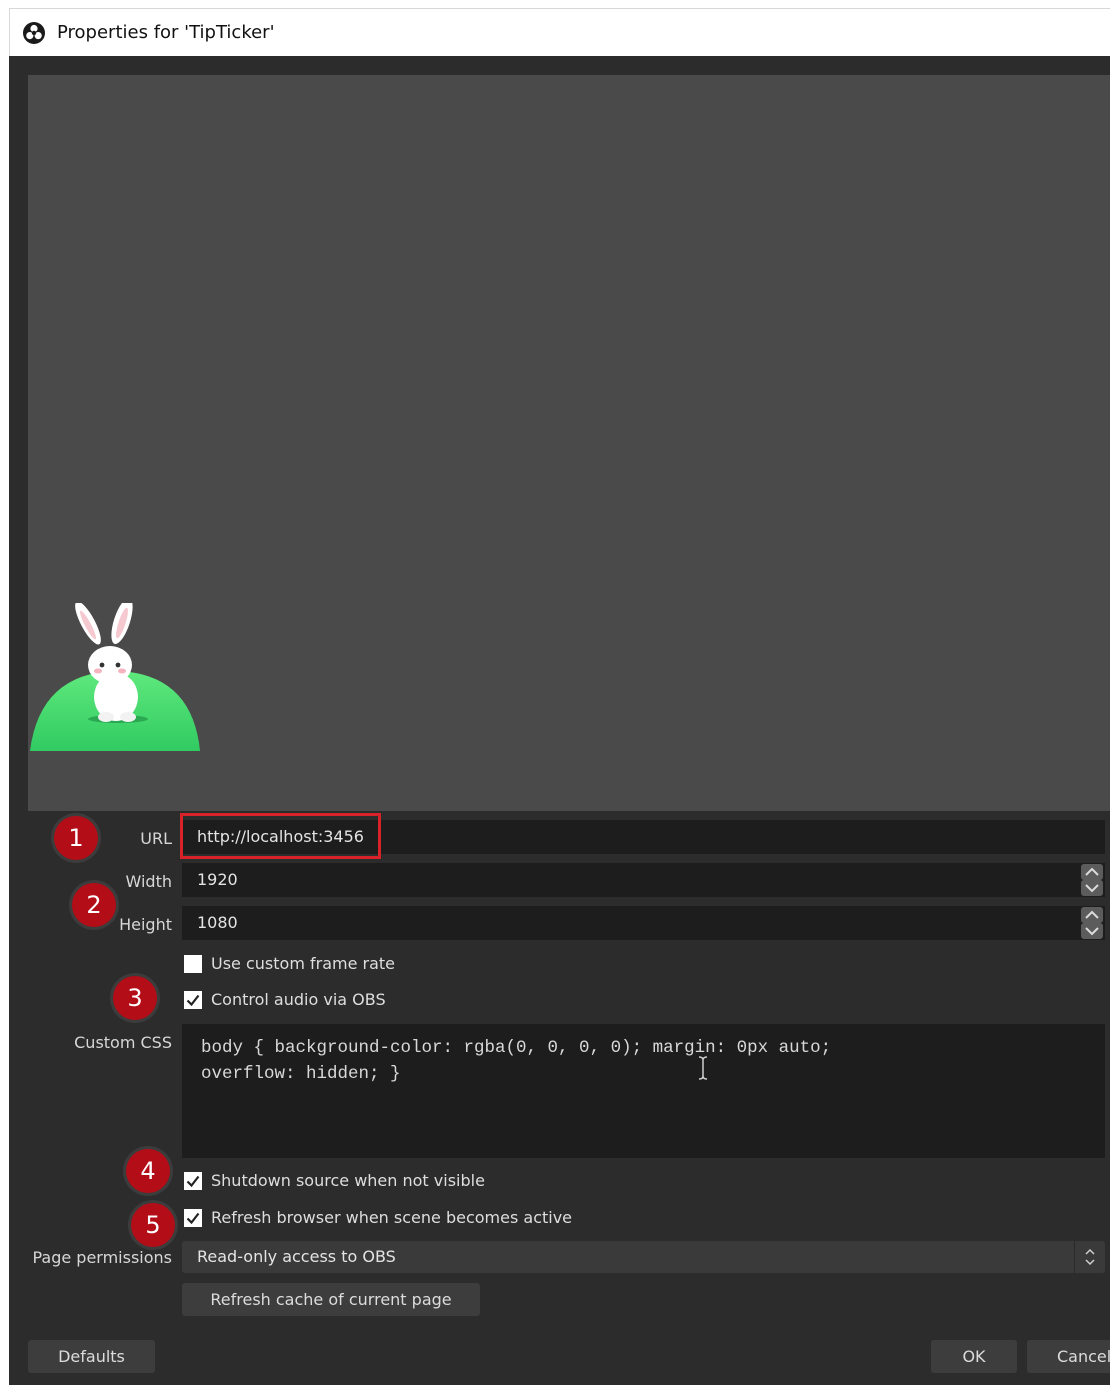 The width and height of the screenshot is (1110, 1385). What do you see at coordinates (135, 998) in the screenshot?
I see `annotation-marker-3: 3` at bounding box center [135, 998].